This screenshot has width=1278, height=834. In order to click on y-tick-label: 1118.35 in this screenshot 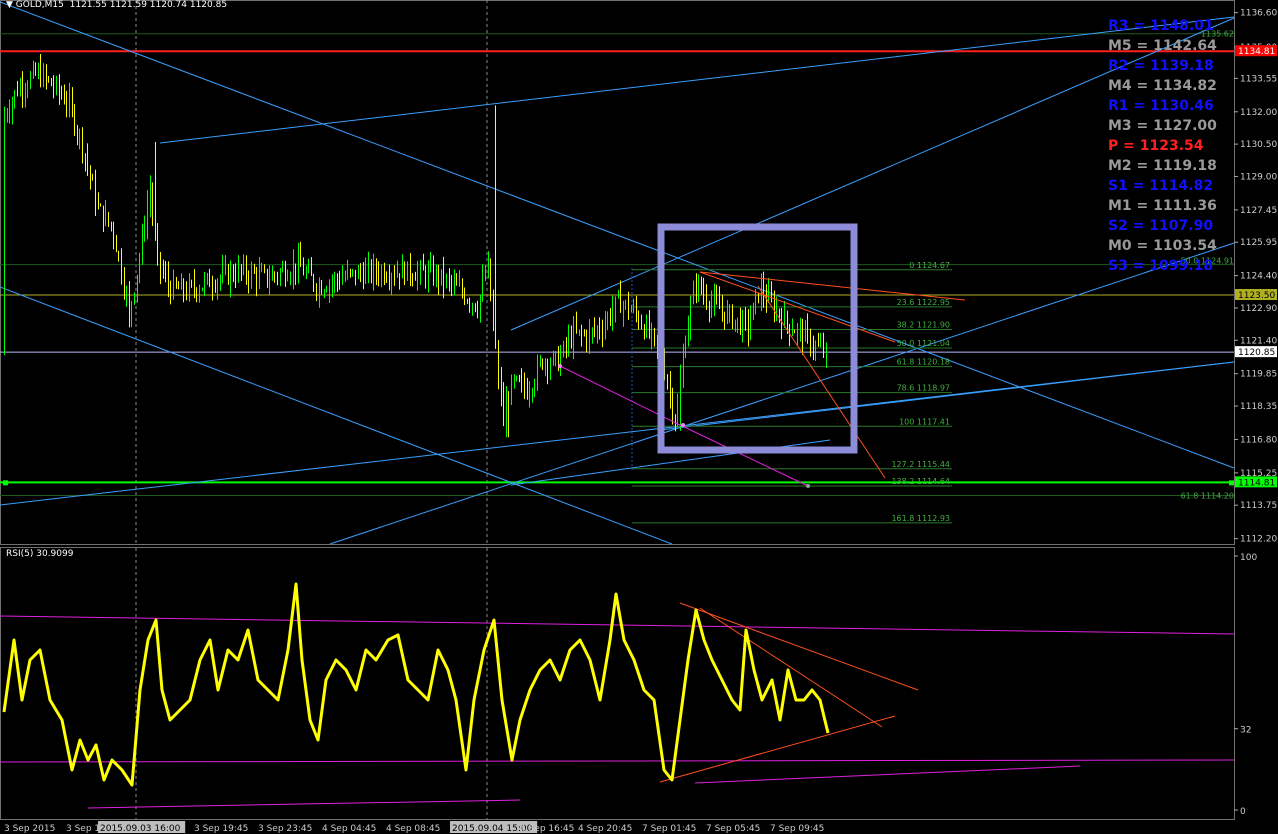, I will do `click(1258, 407)`.